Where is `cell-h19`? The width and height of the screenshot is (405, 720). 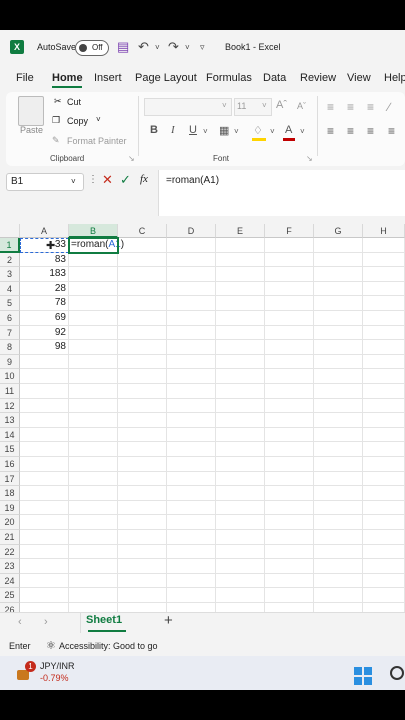
cell-h19 is located at coordinates (384, 508).